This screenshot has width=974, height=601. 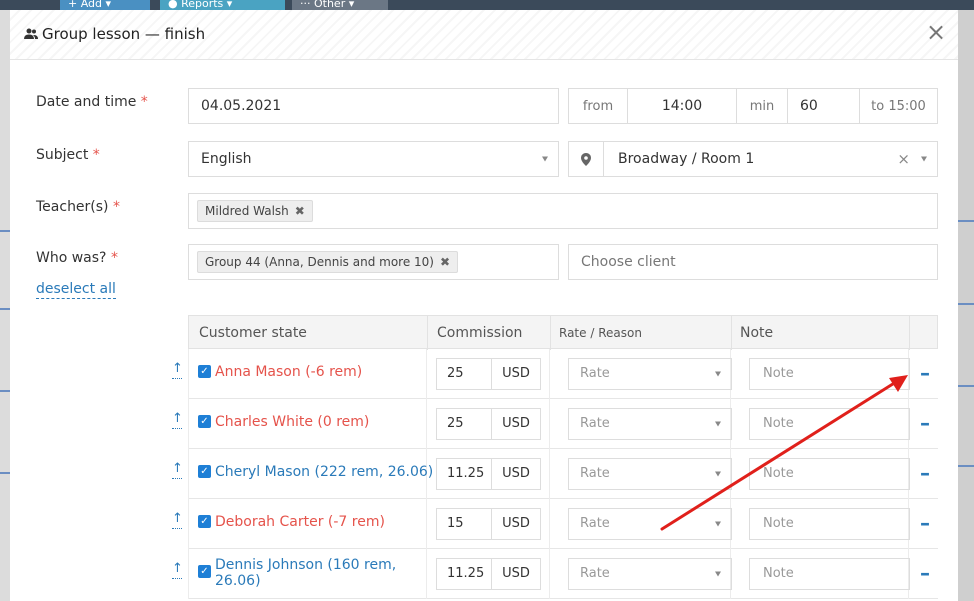 I want to click on teacher-tag: Mildred Walsh ✖, so click(x=255, y=211).